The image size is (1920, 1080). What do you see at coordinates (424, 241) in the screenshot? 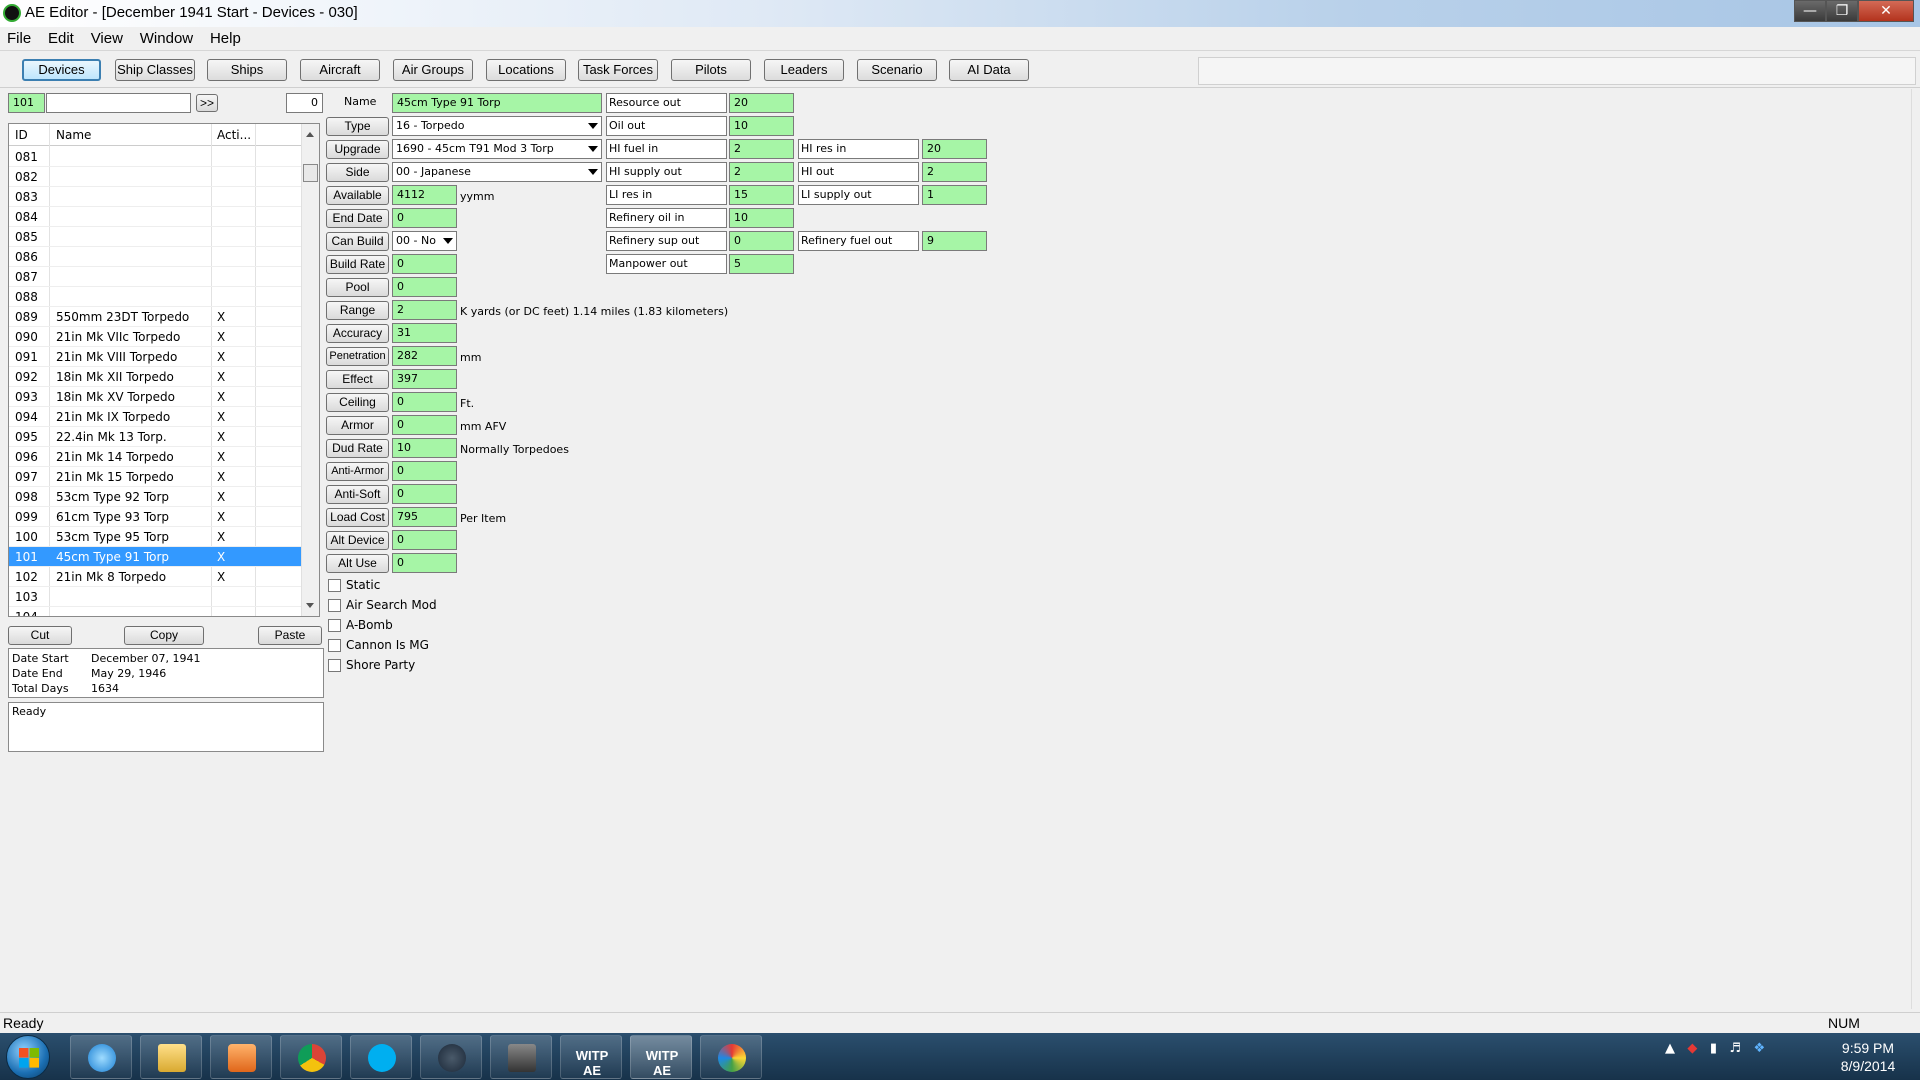
I see `can-build-select: 00 - No` at bounding box center [424, 241].